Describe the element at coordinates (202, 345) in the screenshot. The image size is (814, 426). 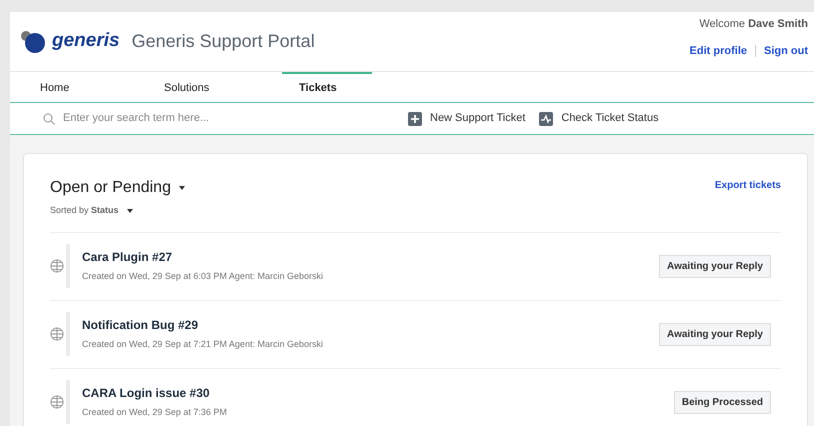
I see `ticket-meta: Created on Wed, 29 Sep at 7:21 PM Agent: Marcin Geborski` at that location.